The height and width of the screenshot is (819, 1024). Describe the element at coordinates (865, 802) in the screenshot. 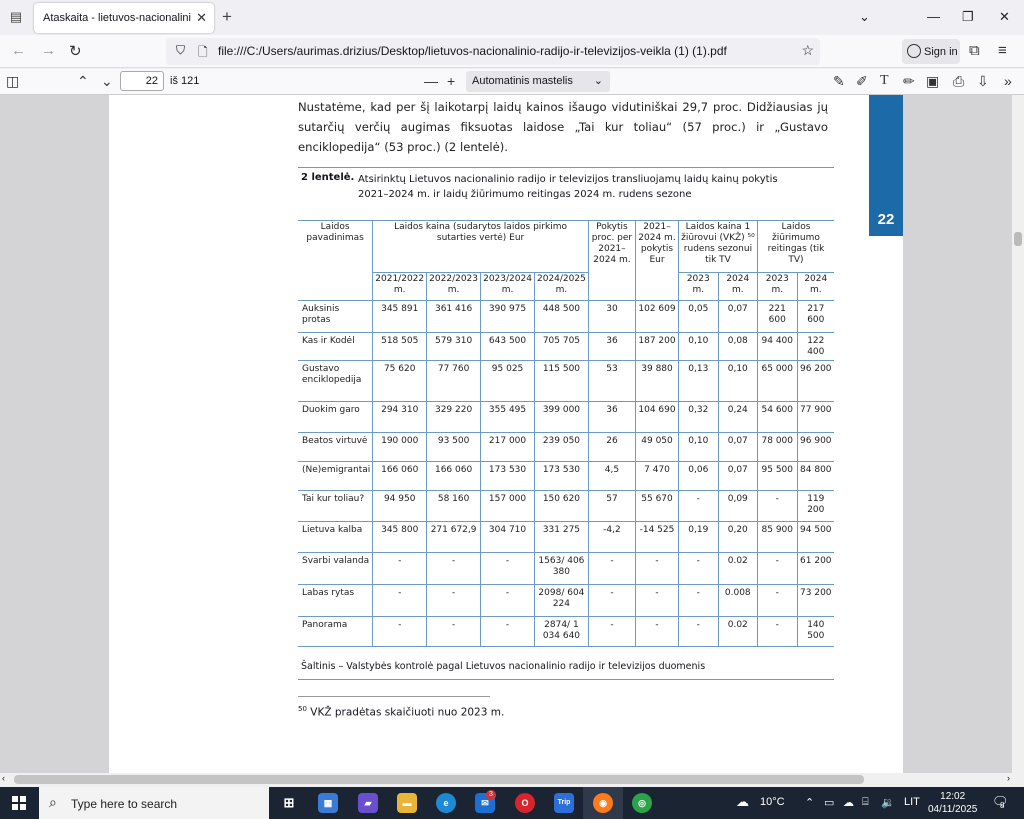

I see `network-icon: ⌸` at that location.